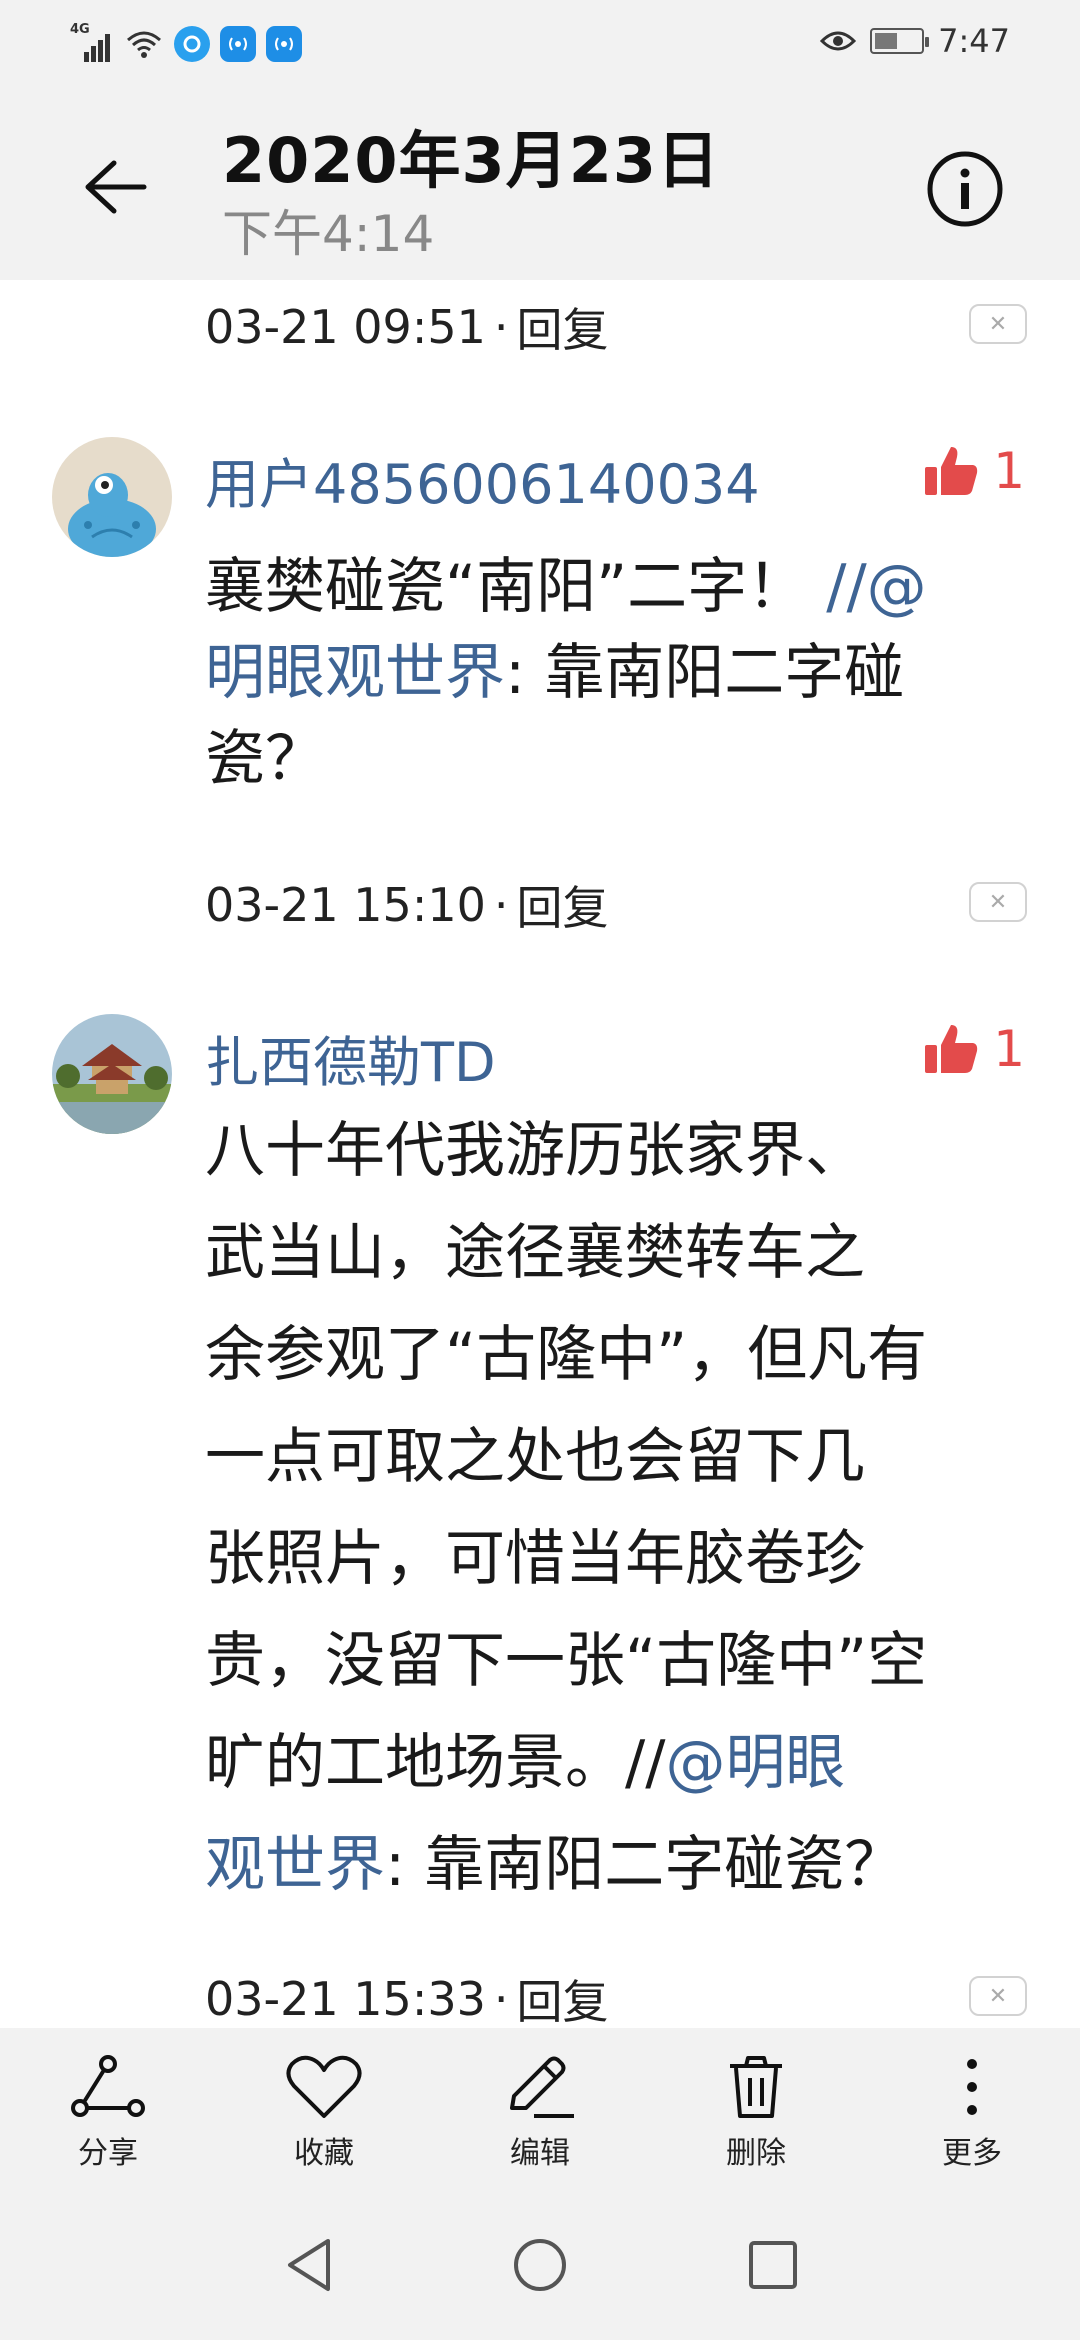  Describe the element at coordinates (324, 2153) in the screenshot. I see `favorite-label: 收藏` at that location.